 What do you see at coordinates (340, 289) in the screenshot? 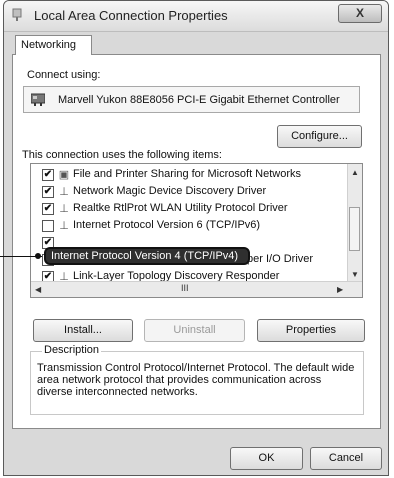
I see `scroll-right-icon: ▶` at bounding box center [340, 289].